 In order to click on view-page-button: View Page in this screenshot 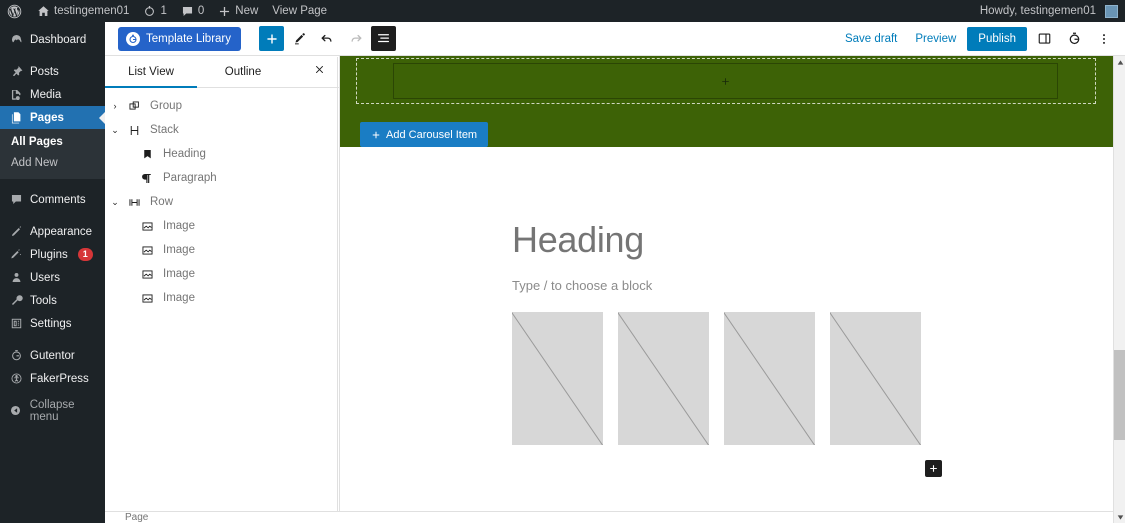, I will do `click(299, 11)`.